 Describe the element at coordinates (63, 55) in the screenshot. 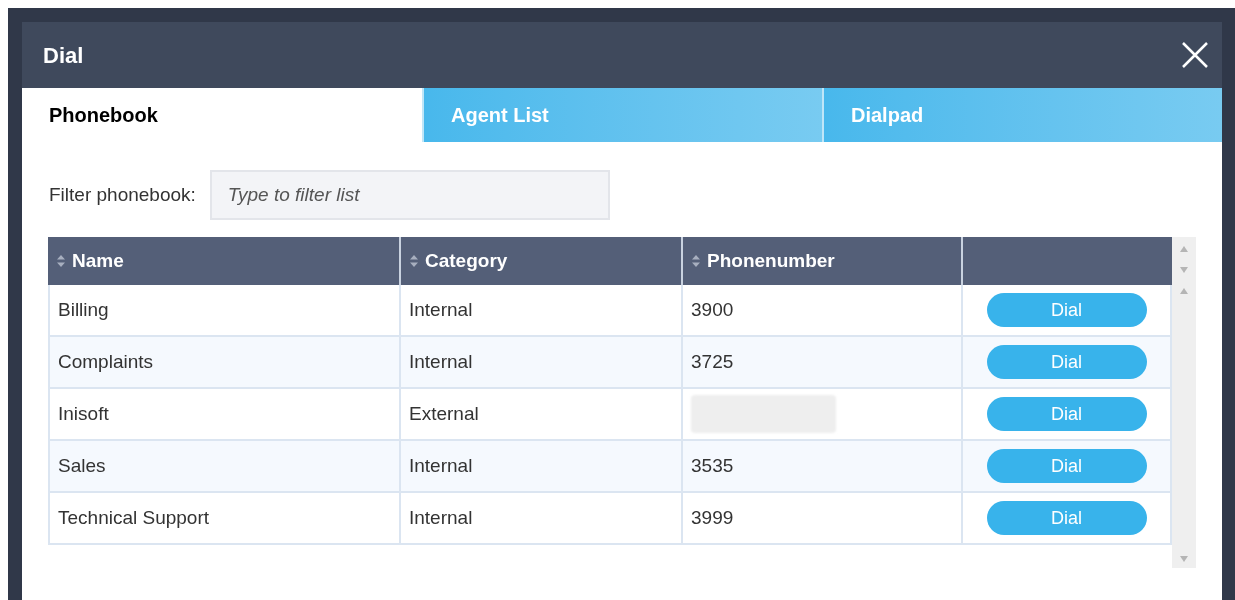

I see `window-title: Dial` at that location.